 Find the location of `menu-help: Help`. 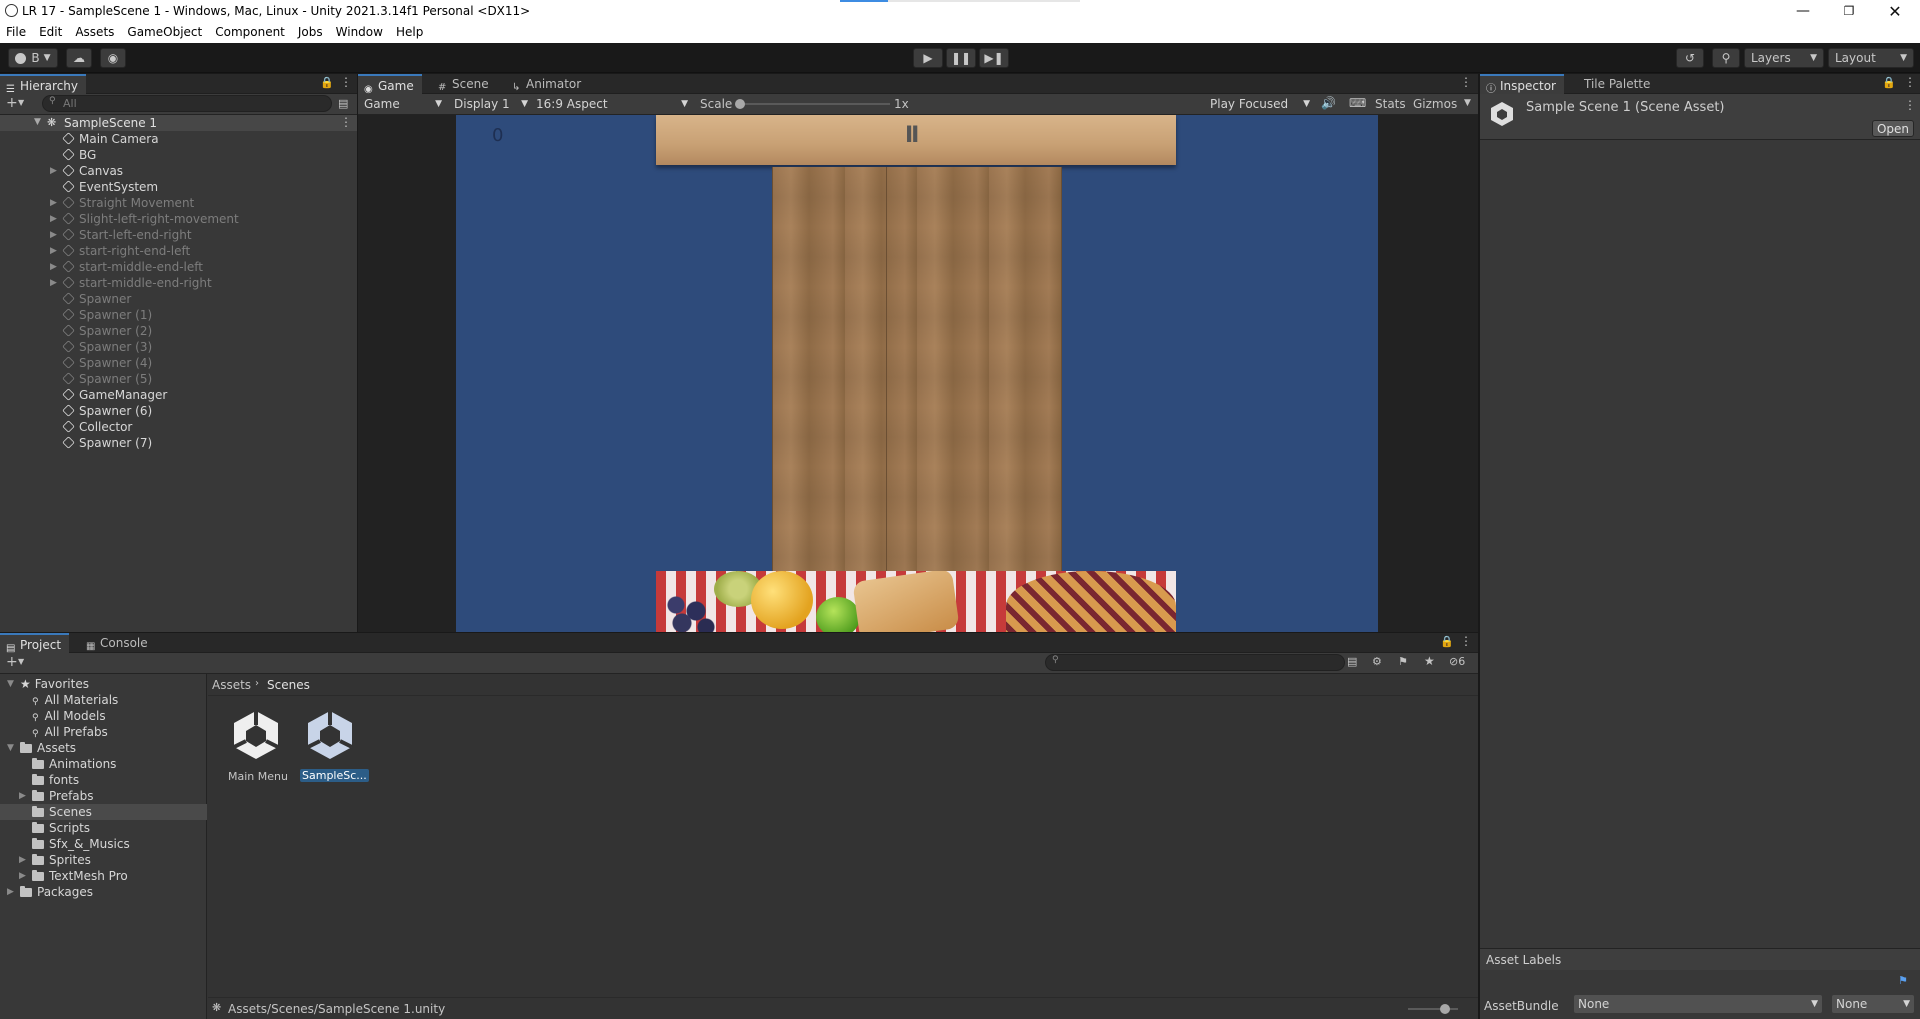

menu-help: Help is located at coordinates (409, 32).